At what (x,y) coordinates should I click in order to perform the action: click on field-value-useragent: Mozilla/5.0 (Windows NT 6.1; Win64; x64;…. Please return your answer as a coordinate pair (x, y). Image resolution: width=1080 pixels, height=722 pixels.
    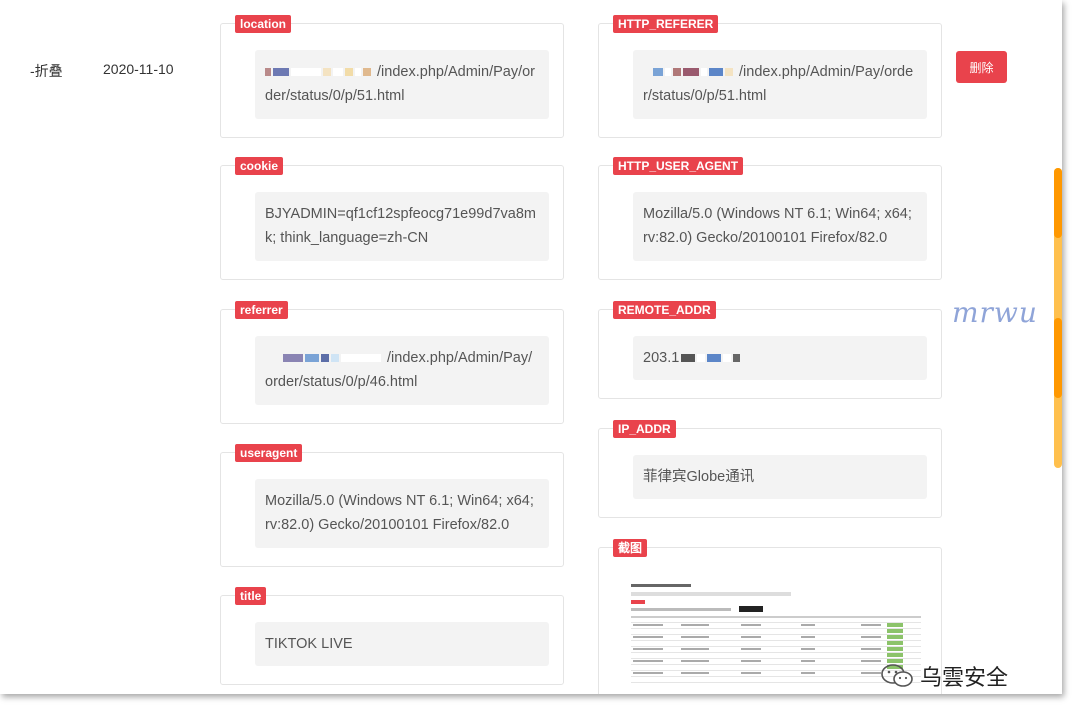
    Looking at the image, I should click on (402, 513).